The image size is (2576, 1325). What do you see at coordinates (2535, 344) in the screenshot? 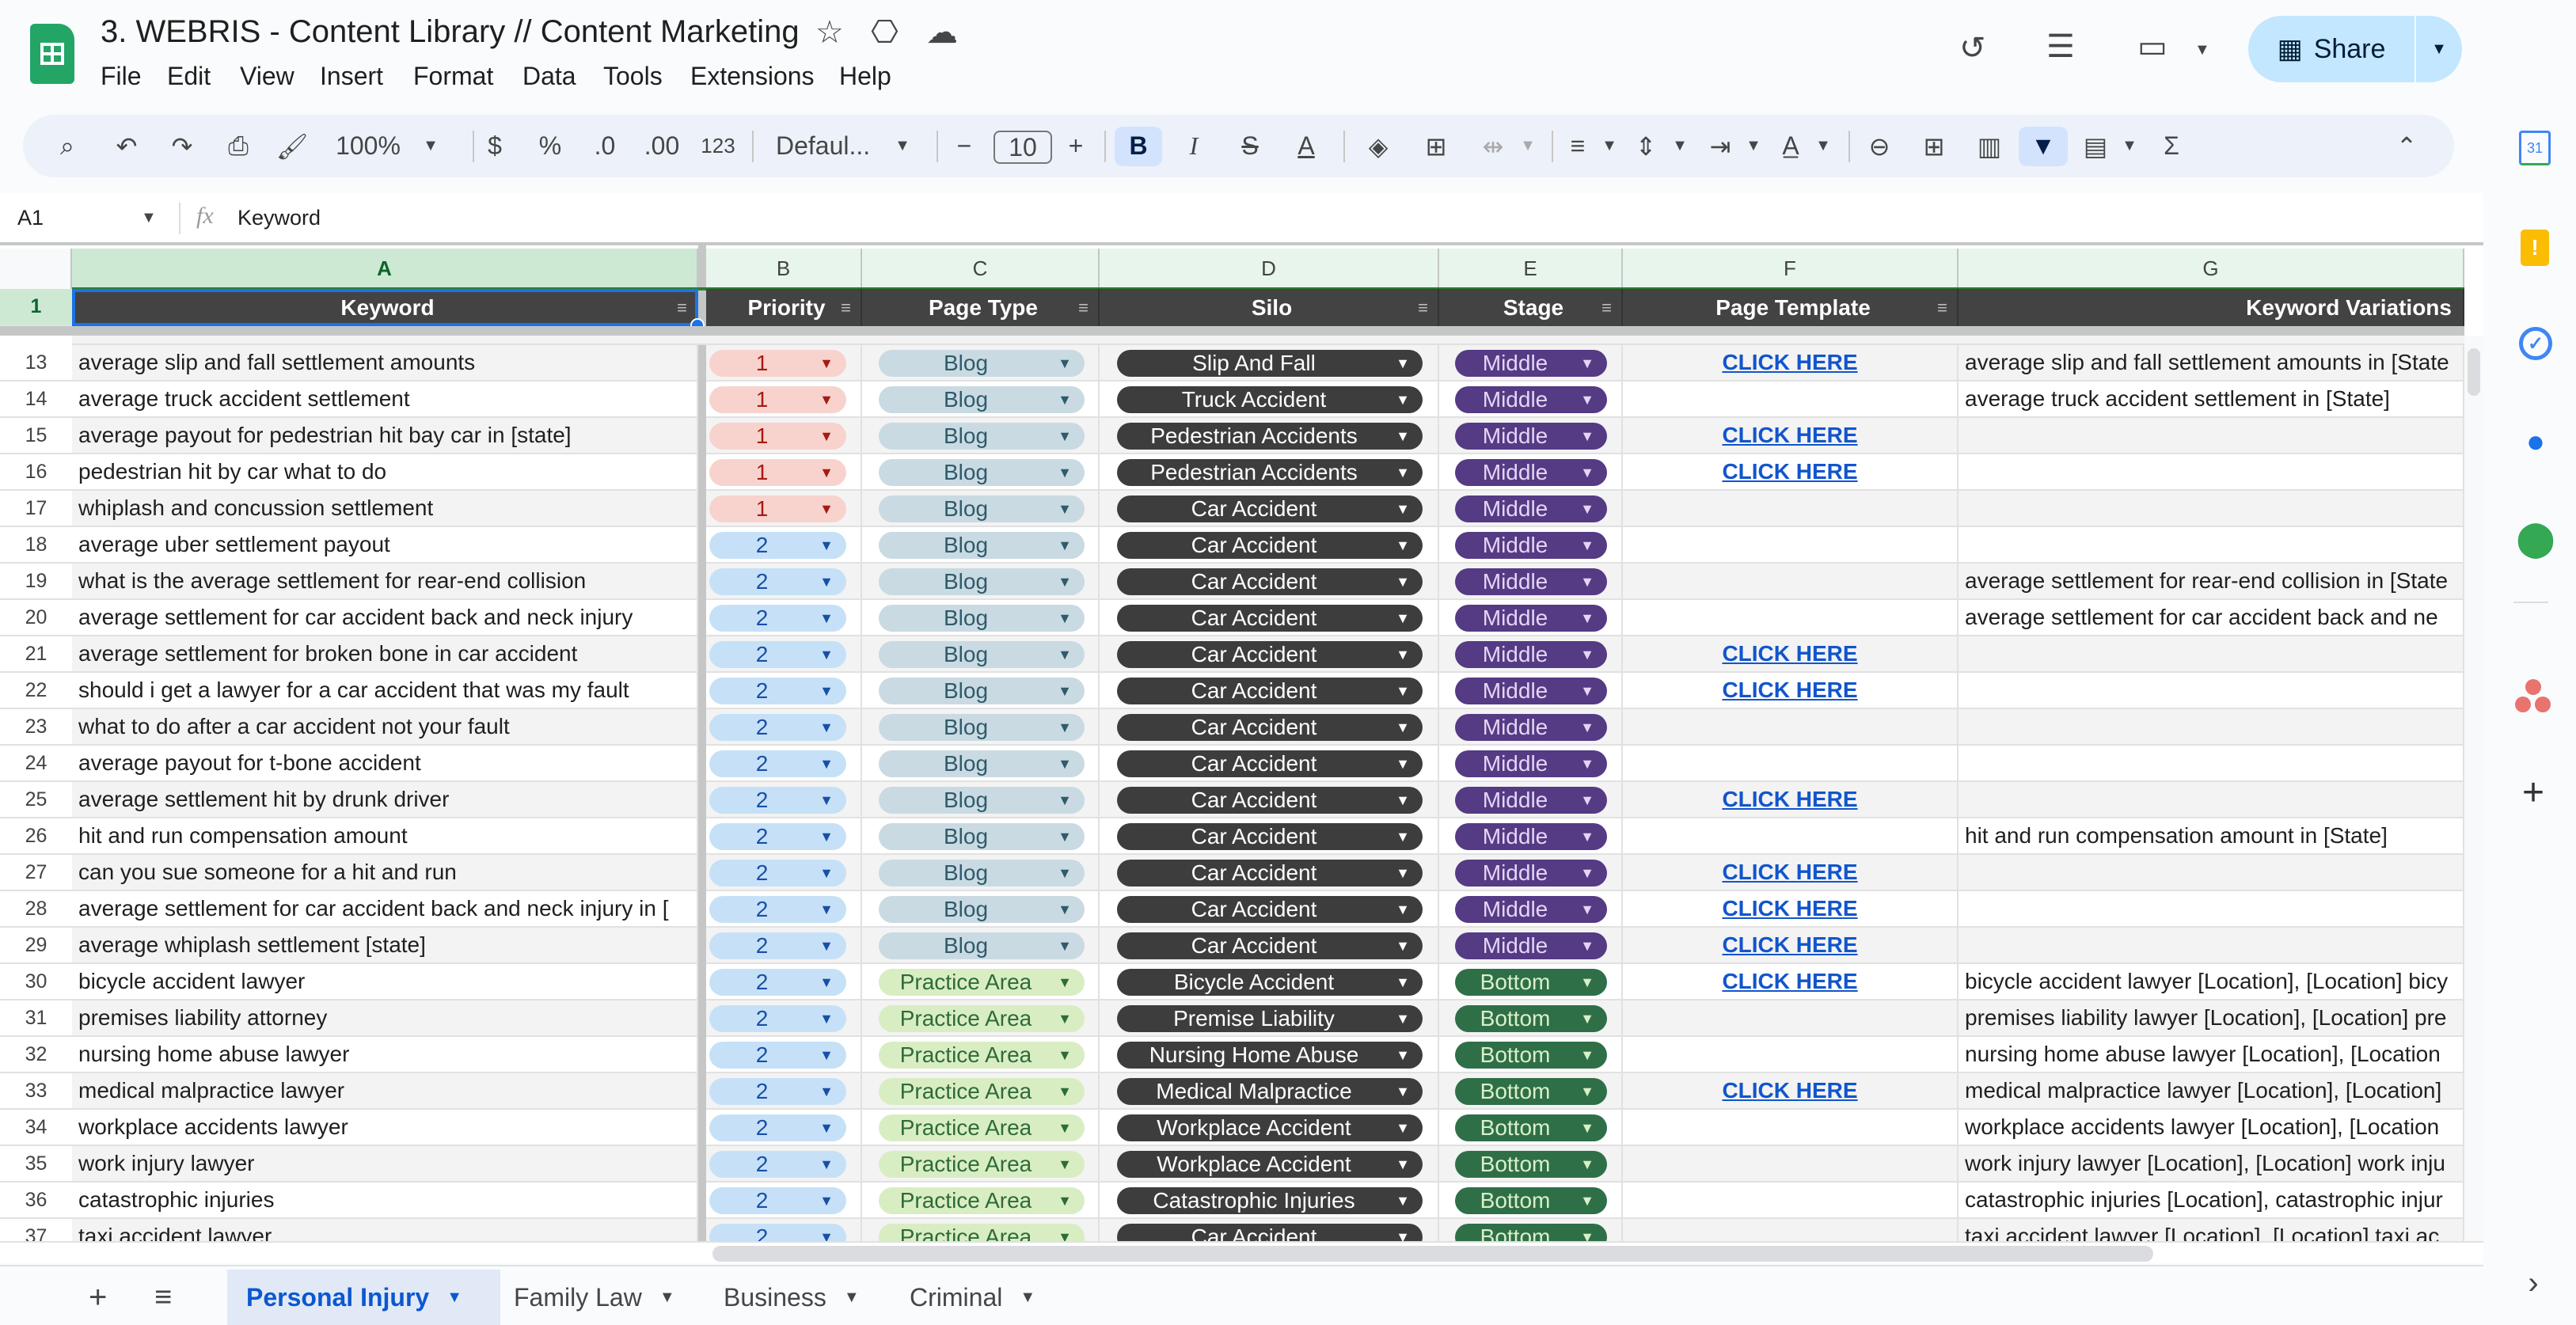
I see `tasks-icon: ✓` at bounding box center [2535, 344].